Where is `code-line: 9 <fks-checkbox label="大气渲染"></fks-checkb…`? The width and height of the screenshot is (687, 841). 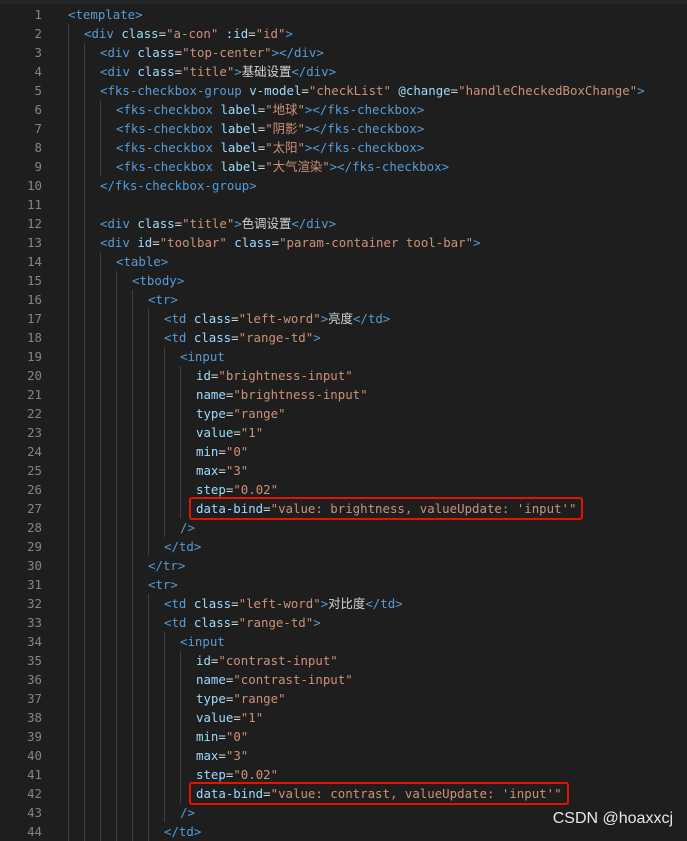 code-line: 9 <fks-checkbox label="大气渲染"></fks-checkb… is located at coordinates (343, 166).